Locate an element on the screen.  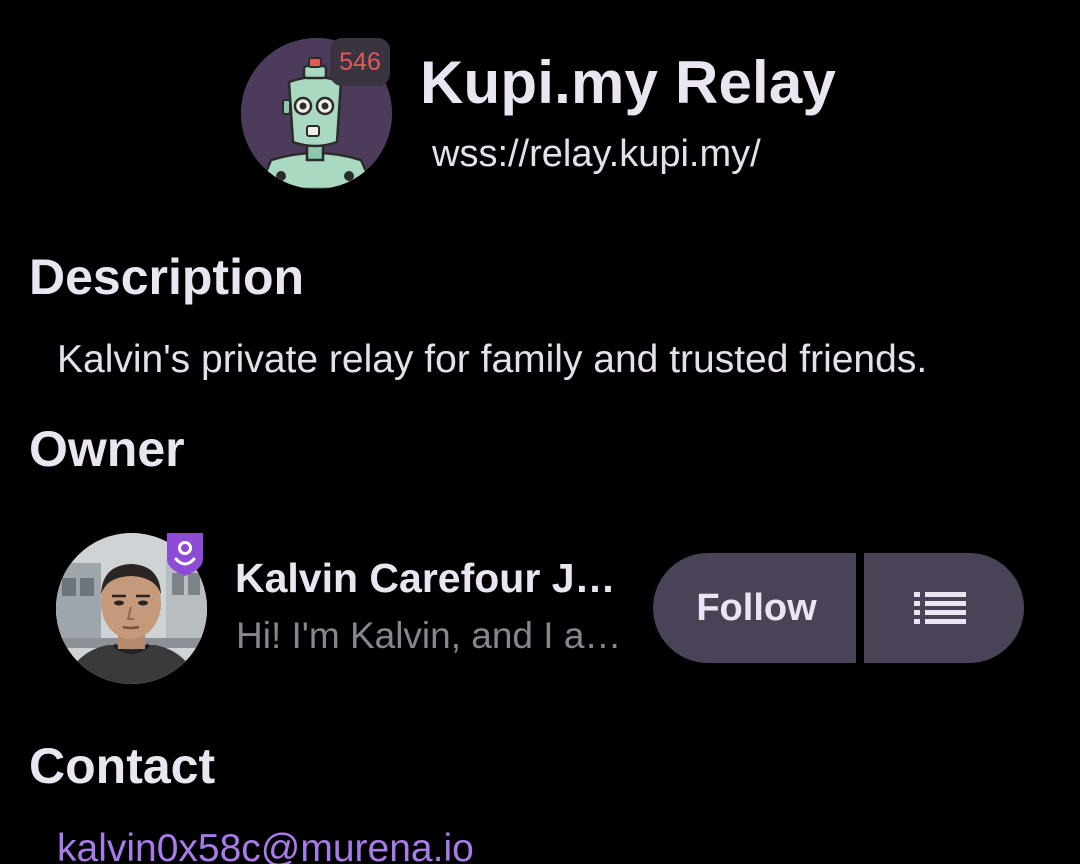
contact-heading: Contact is located at coordinates (122, 766).